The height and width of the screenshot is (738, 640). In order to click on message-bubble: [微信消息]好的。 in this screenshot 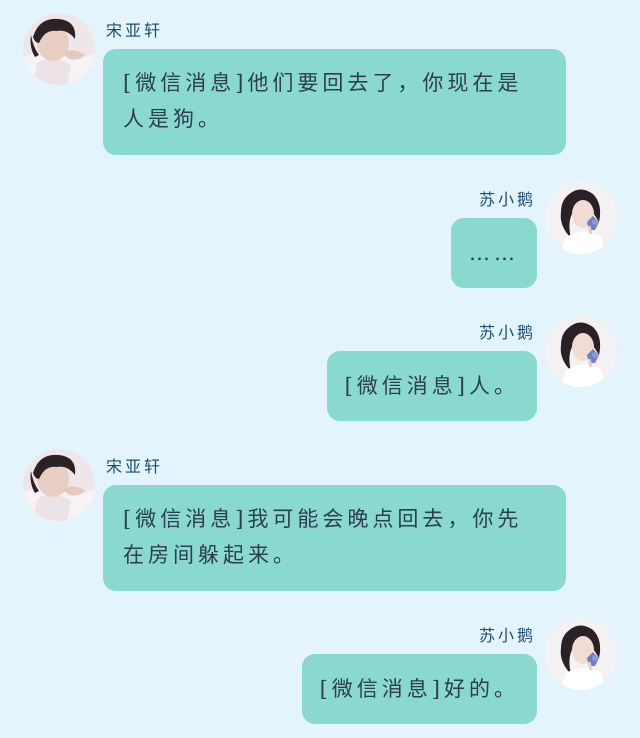, I will do `click(419, 689)`.